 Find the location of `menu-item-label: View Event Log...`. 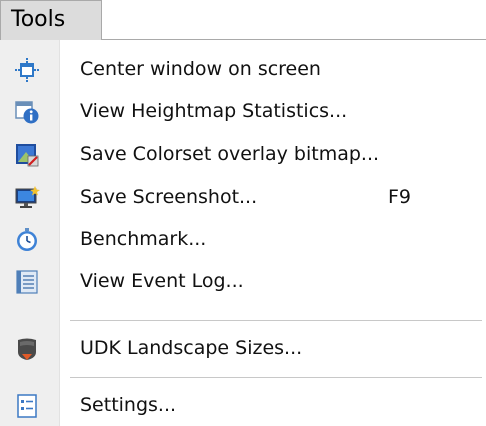

menu-item-label: View Event Log... is located at coordinates (162, 281).